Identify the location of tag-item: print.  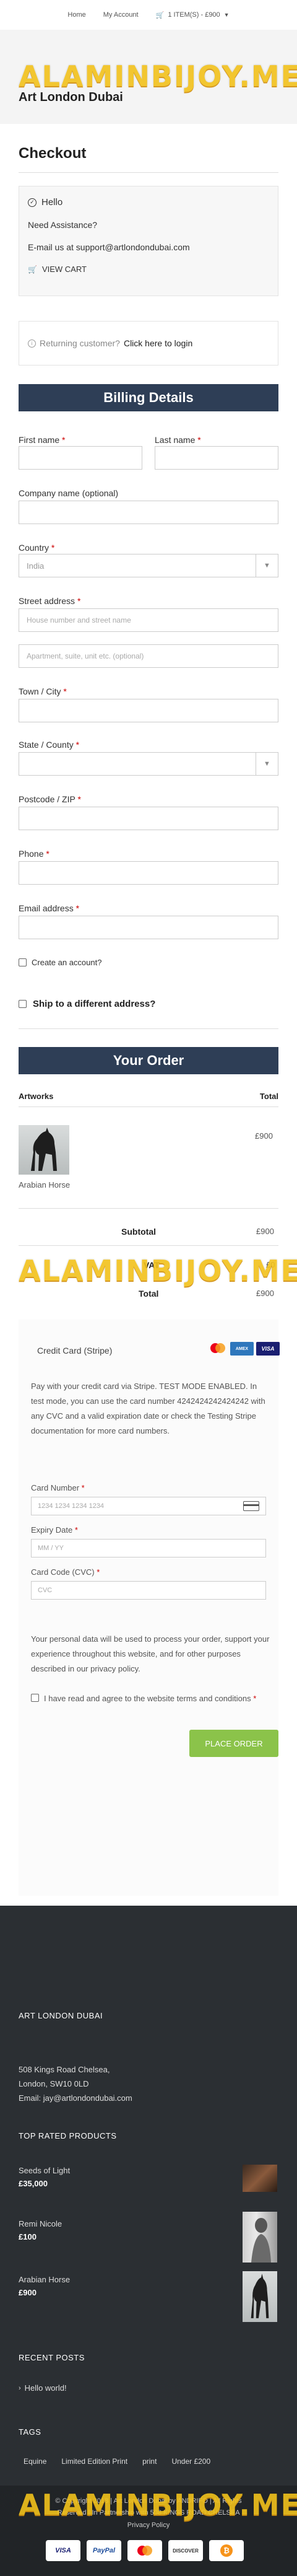
(149, 2461).